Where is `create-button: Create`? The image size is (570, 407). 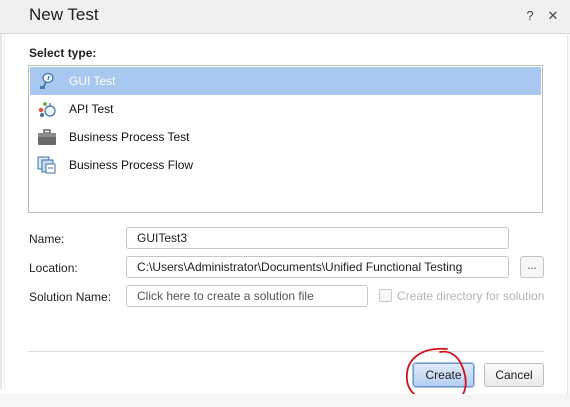 create-button: Create is located at coordinates (443, 375).